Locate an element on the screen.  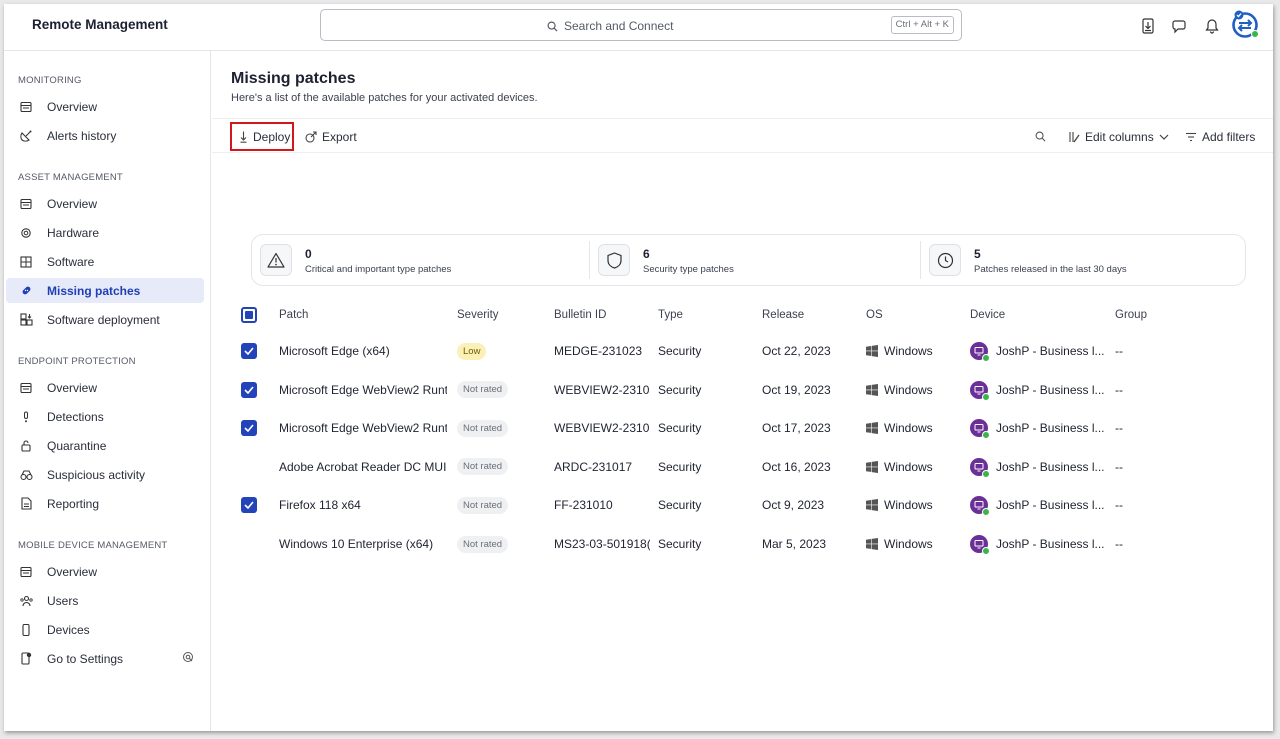
deploy-button: Deploy is located at coordinates (262, 136).